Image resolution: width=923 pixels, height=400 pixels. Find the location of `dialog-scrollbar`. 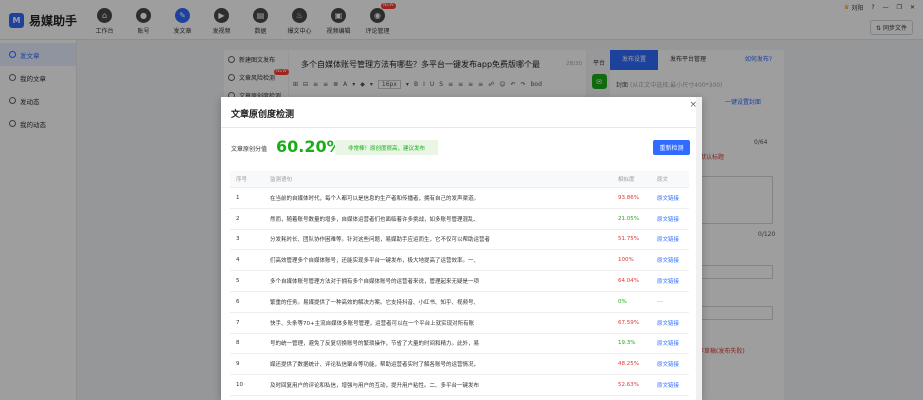

dialog-scrollbar is located at coordinates (699, 248).